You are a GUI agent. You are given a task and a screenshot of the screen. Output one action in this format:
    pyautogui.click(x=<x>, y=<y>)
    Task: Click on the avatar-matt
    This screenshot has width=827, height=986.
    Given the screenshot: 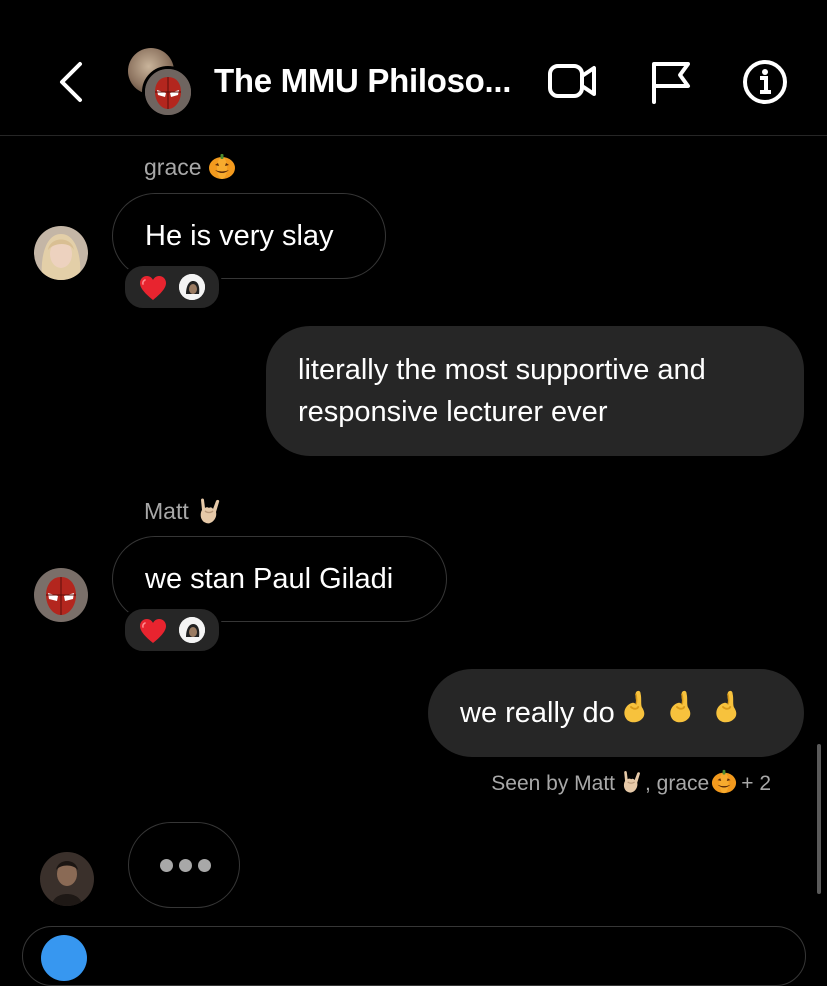 What is the action you would take?
    pyautogui.click(x=61, y=595)
    